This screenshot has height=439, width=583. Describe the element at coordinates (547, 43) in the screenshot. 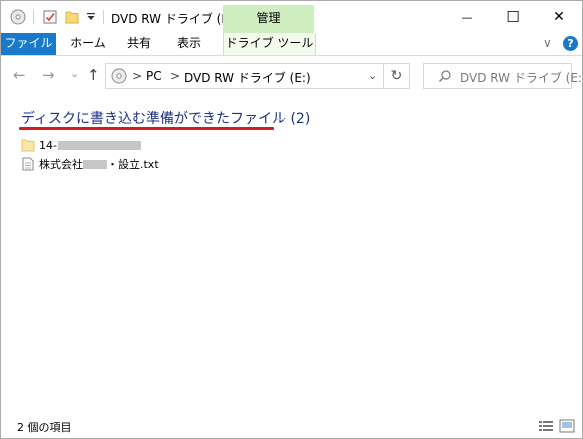

I see `expand-ribbon-icon: ∨` at that location.